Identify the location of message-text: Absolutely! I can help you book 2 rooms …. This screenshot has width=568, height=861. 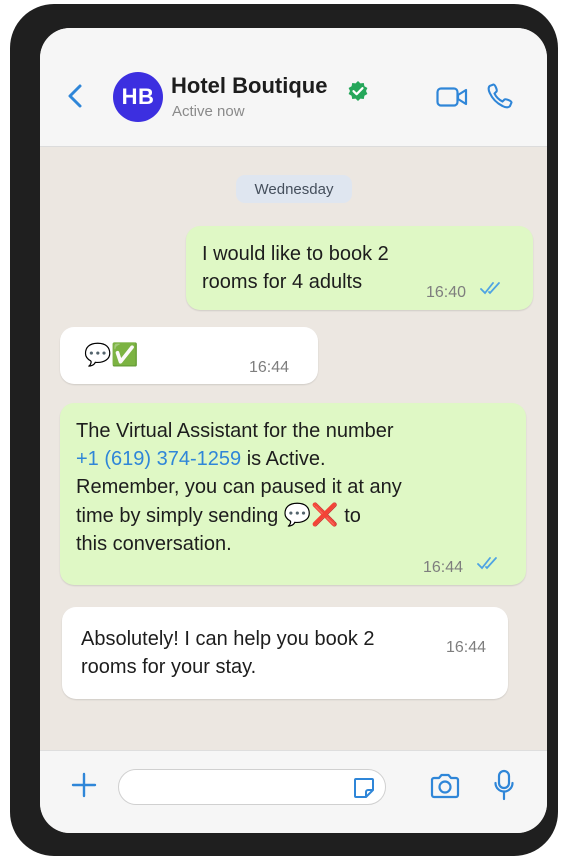
(228, 653).